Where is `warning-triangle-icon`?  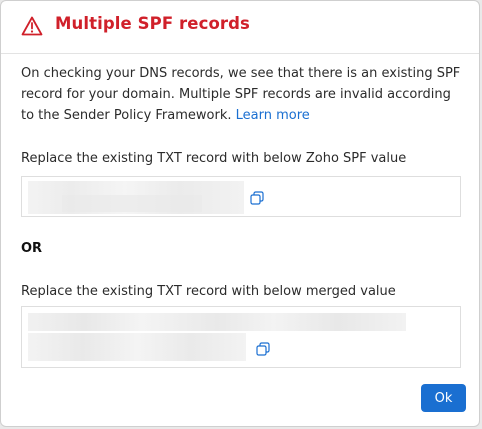 warning-triangle-icon is located at coordinates (32, 26).